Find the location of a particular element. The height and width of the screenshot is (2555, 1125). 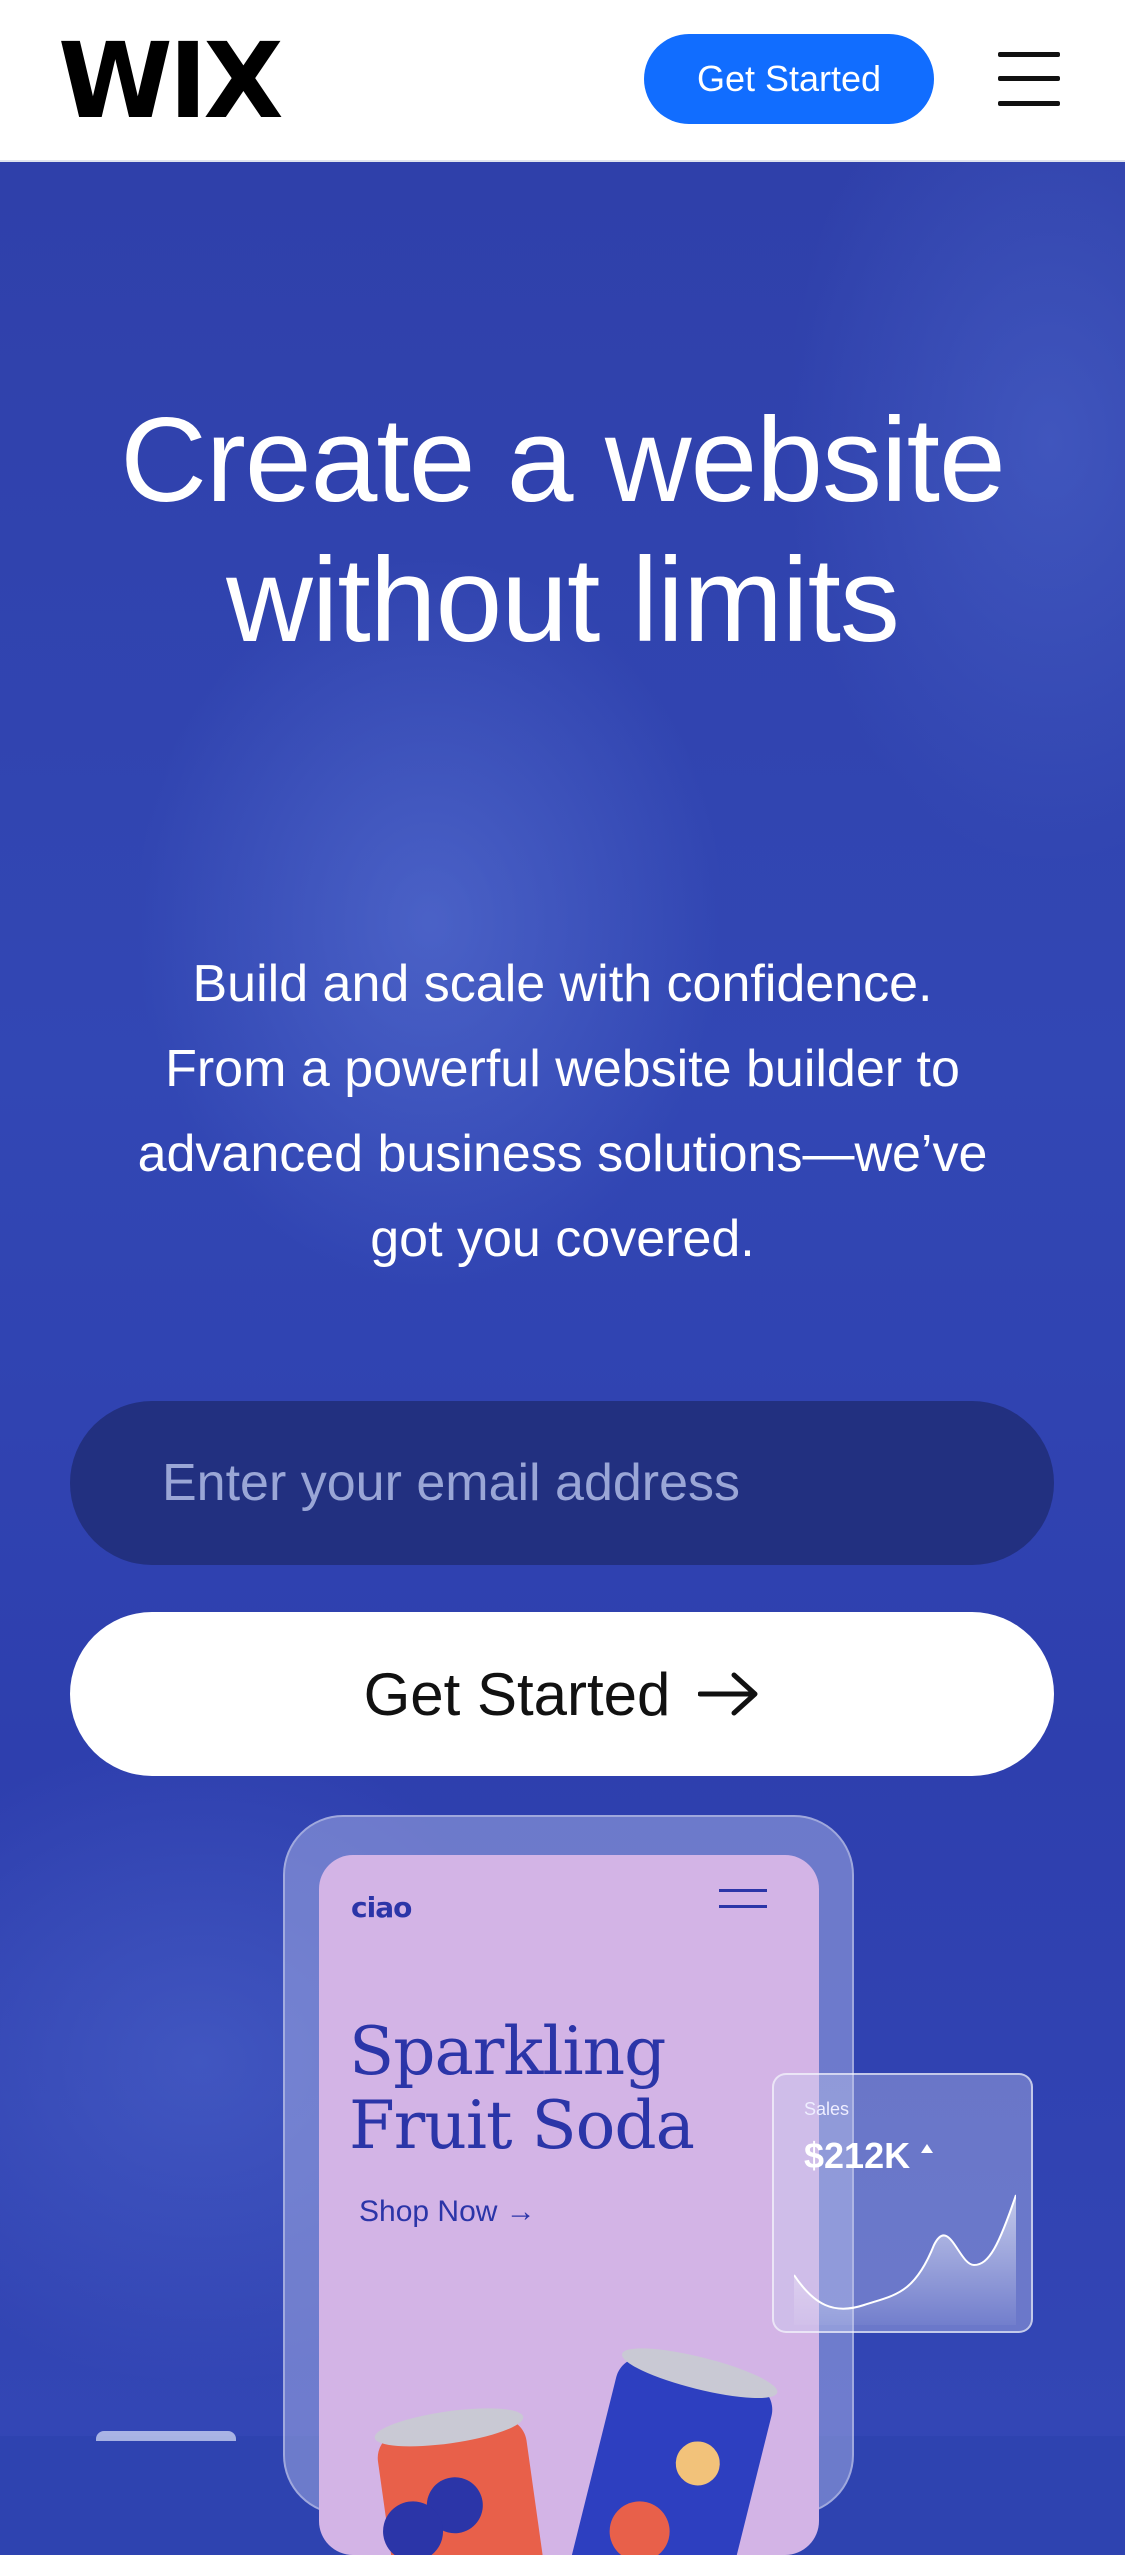

mockup-menu-icon is located at coordinates (743, 1900).